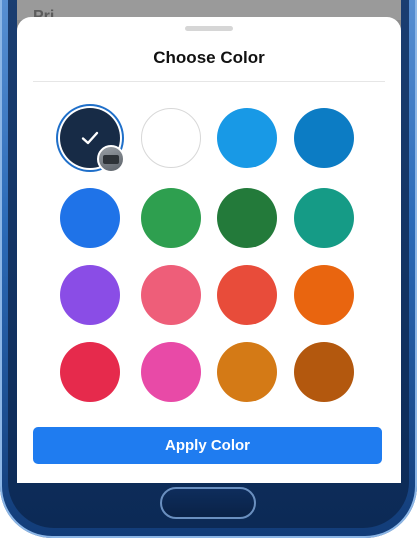 The image size is (417, 541). Describe the element at coordinates (247, 138) in the screenshot. I see `swatch-color-sky-blue` at that location.